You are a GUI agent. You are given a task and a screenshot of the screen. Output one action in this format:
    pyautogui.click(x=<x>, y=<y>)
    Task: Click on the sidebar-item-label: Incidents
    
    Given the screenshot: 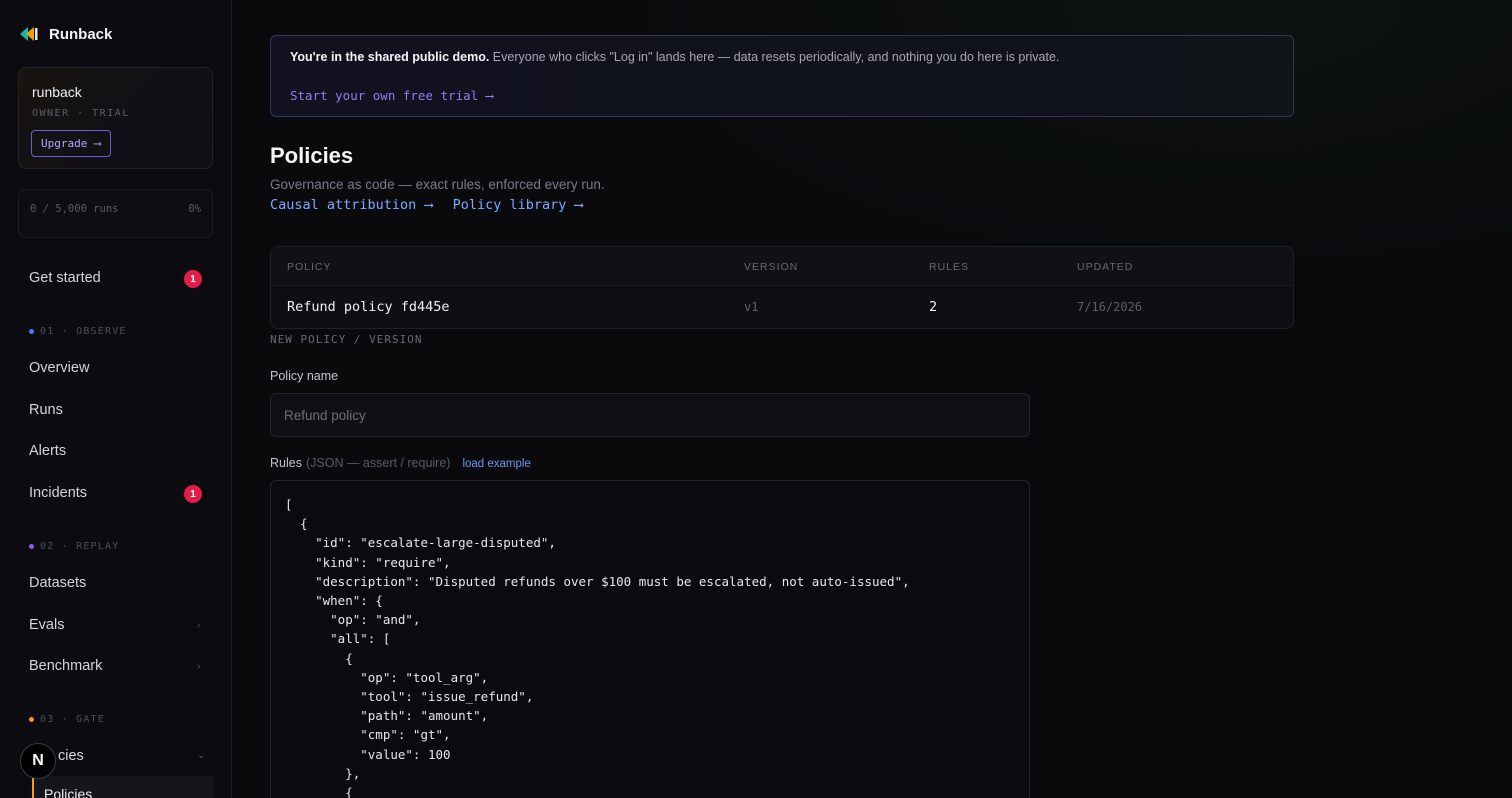 What is the action you would take?
    pyautogui.click(x=58, y=493)
    